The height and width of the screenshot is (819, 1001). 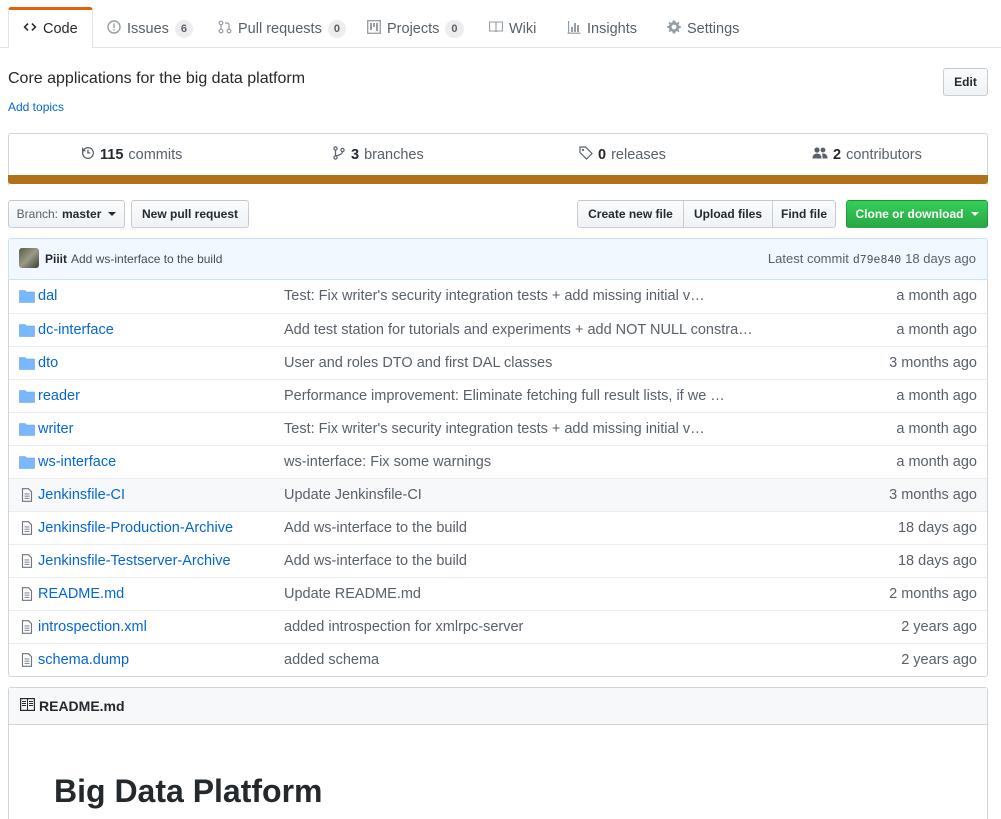 What do you see at coordinates (387, 462) in the screenshot?
I see `file-commit-message-link: ws-interface: Fix some warnings` at bounding box center [387, 462].